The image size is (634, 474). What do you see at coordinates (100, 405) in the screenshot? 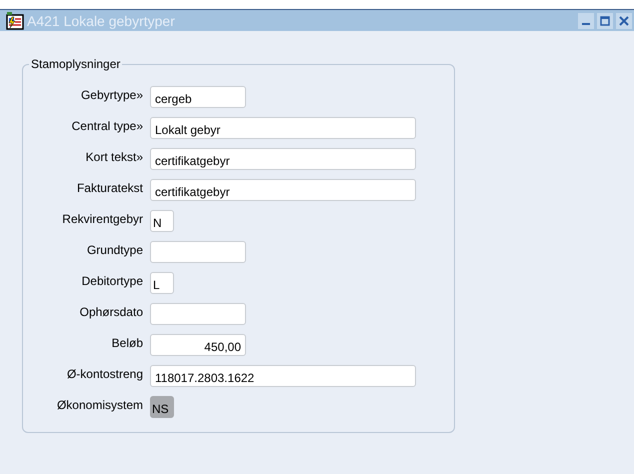
I see `field-label: Økonomisystem` at bounding box center [100, 405].